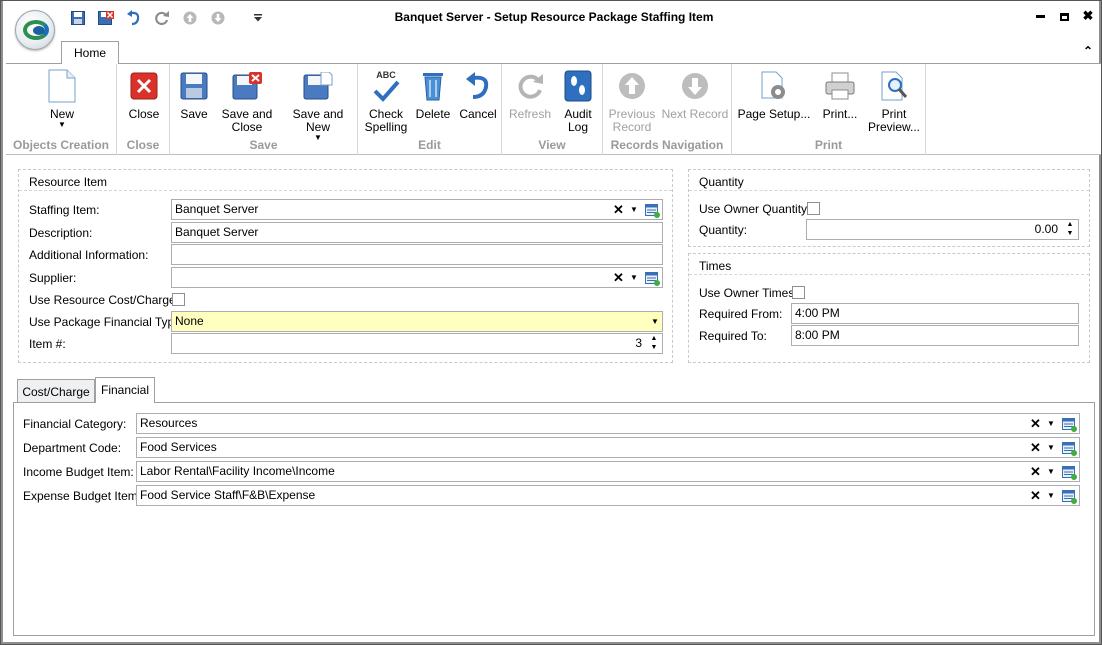  What do you see at coordinates (1069, 472) in the screenshot?
I see `income-budget-item-lookup-icon` at bounding box center [1069, 472].